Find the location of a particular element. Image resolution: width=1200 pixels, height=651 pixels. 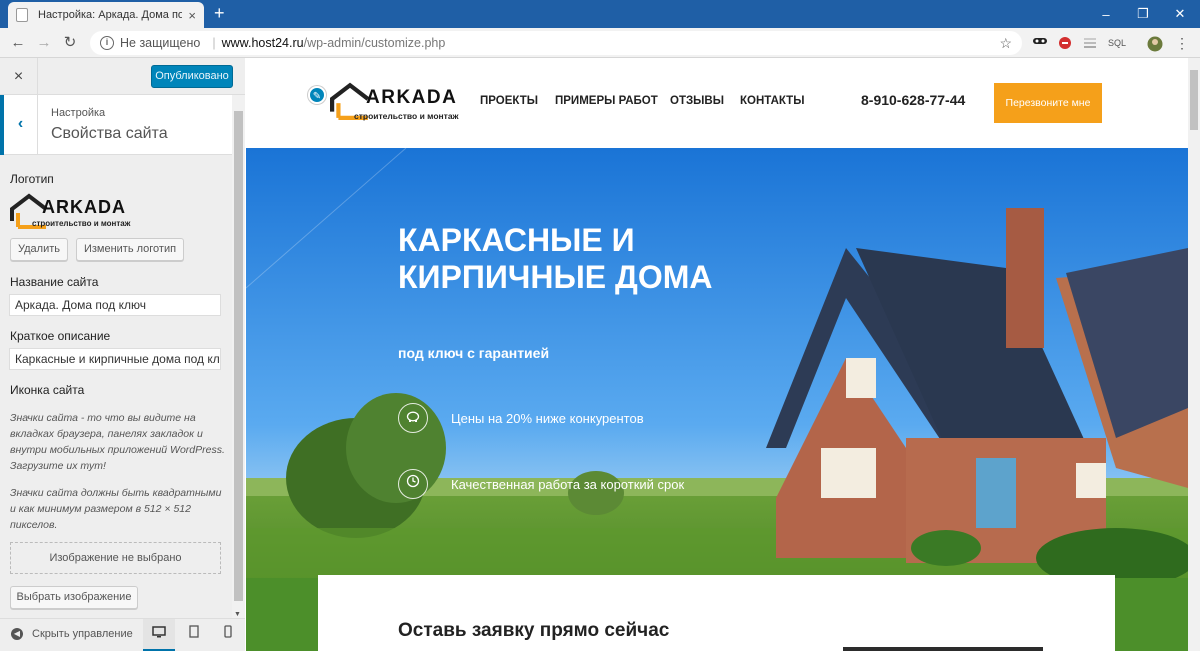

site-tagline-text: строительство и монтаж is located at coordinates (406, 116).